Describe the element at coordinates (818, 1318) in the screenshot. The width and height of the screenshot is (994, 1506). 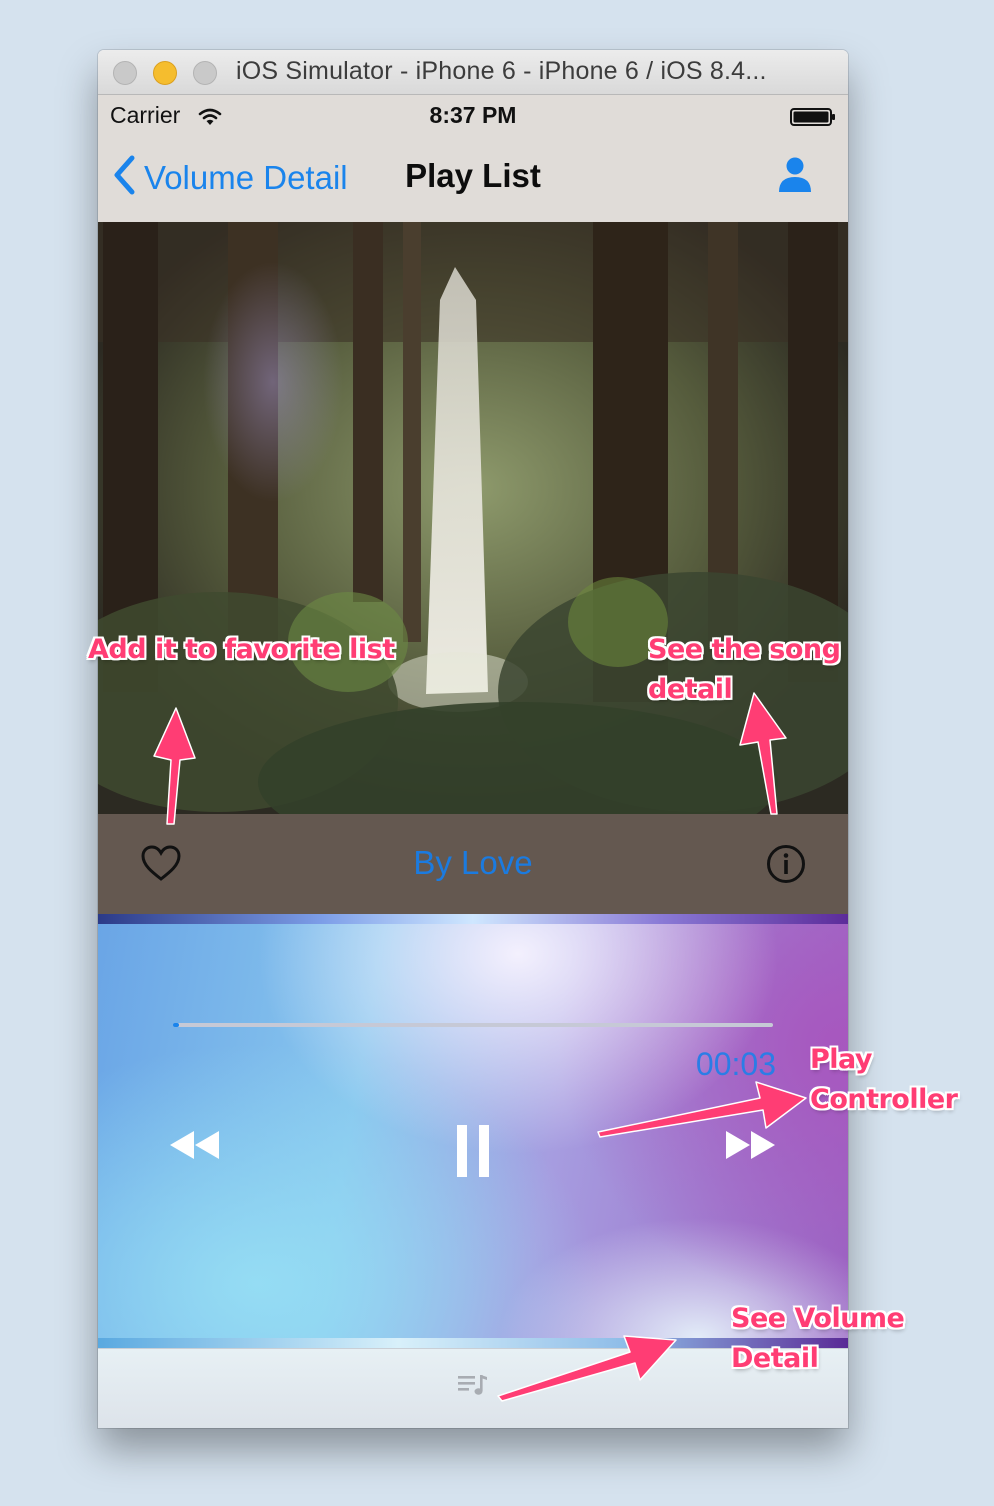
I see `annotation-line: See Volume` at that location.